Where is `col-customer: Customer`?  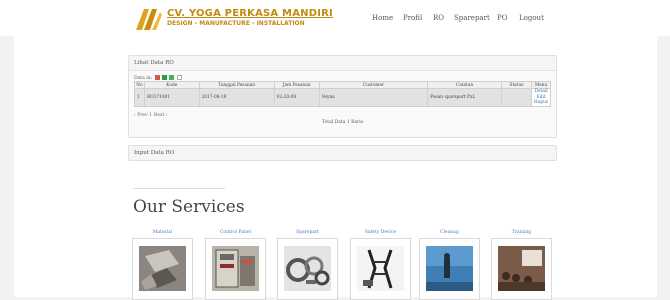
col-customer: Customer is located at coordinates (373, 85).